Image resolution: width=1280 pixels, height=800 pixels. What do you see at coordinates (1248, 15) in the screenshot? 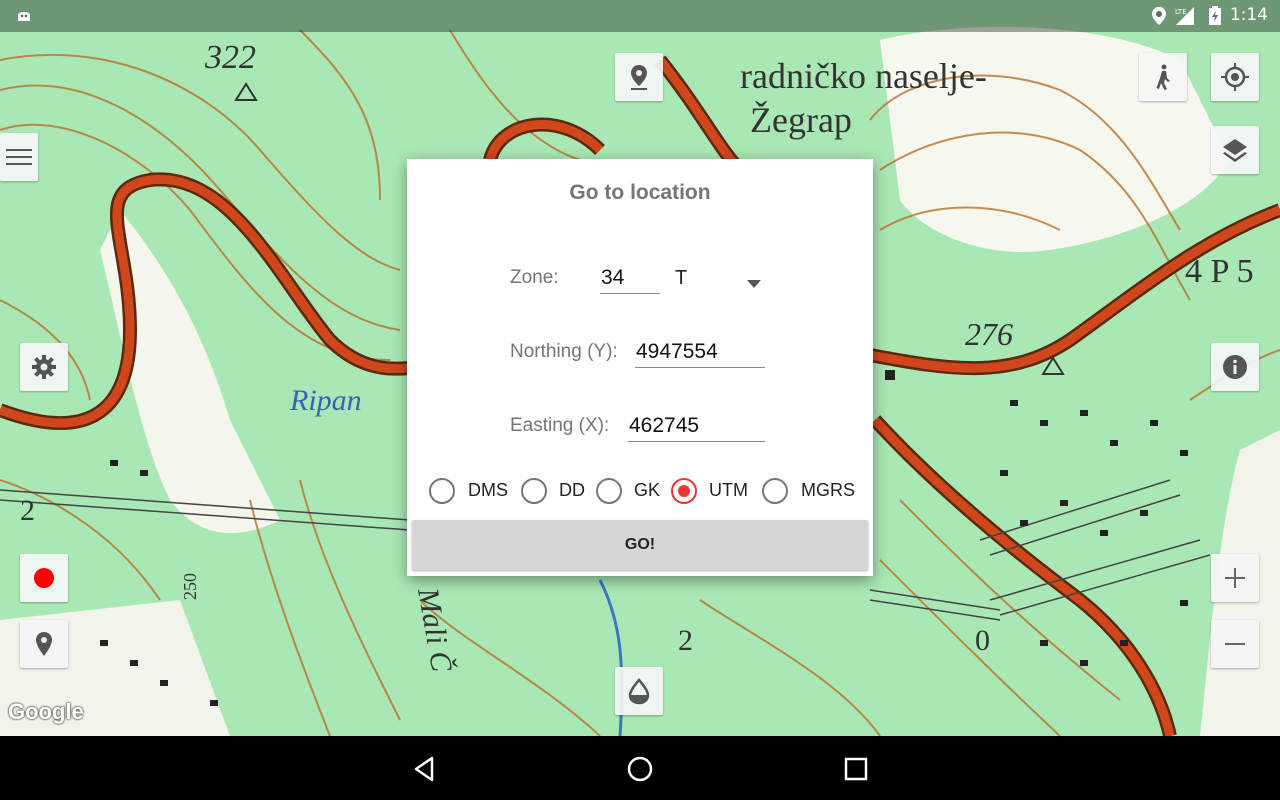
I see `status-time: 1:14` at bounding box center [1248, 15].